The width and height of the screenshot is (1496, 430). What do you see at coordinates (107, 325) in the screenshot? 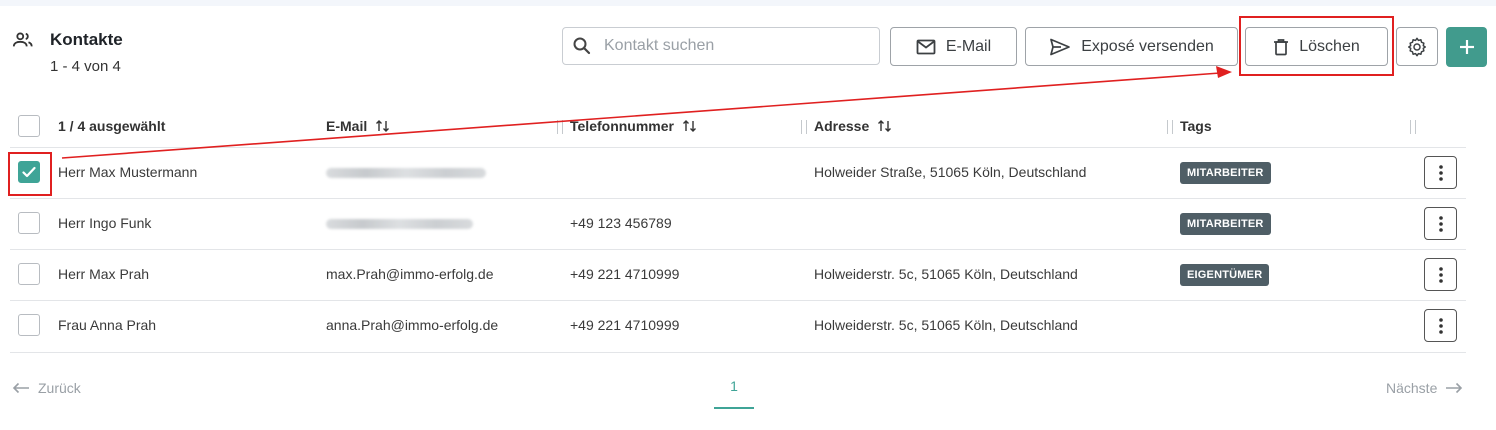
I see `contact-name: Frau Anna Prah` at bounding box center [107, 325].